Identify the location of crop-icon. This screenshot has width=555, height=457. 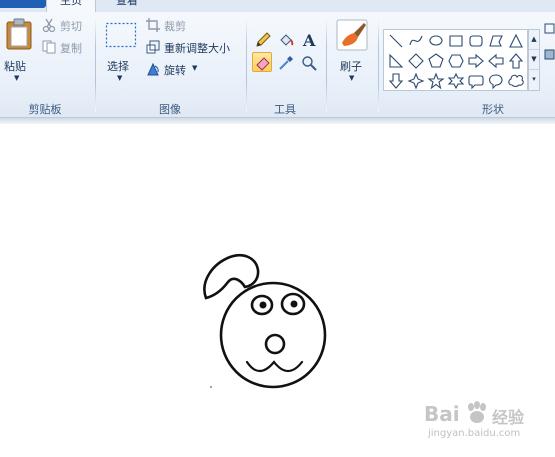
(153, 25).